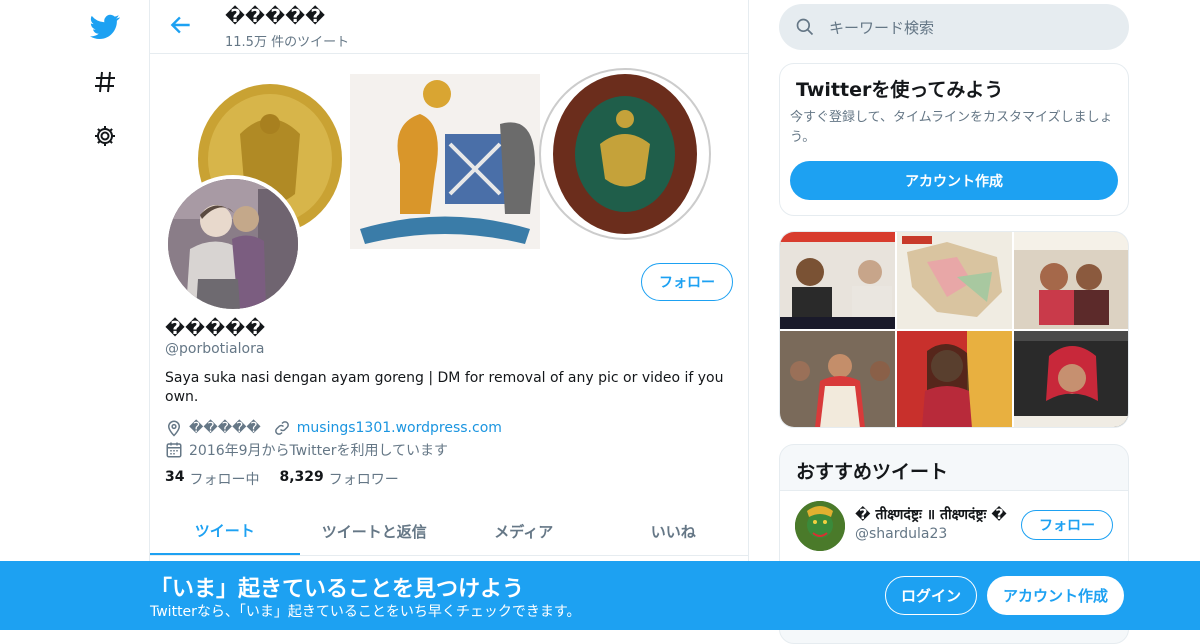 This screenshot has width=1200, height=644. Describe the element at coordinates (375, 531) in the screenshot. I see `tab-tweets-and-replies: ツイートと返信` at that location.